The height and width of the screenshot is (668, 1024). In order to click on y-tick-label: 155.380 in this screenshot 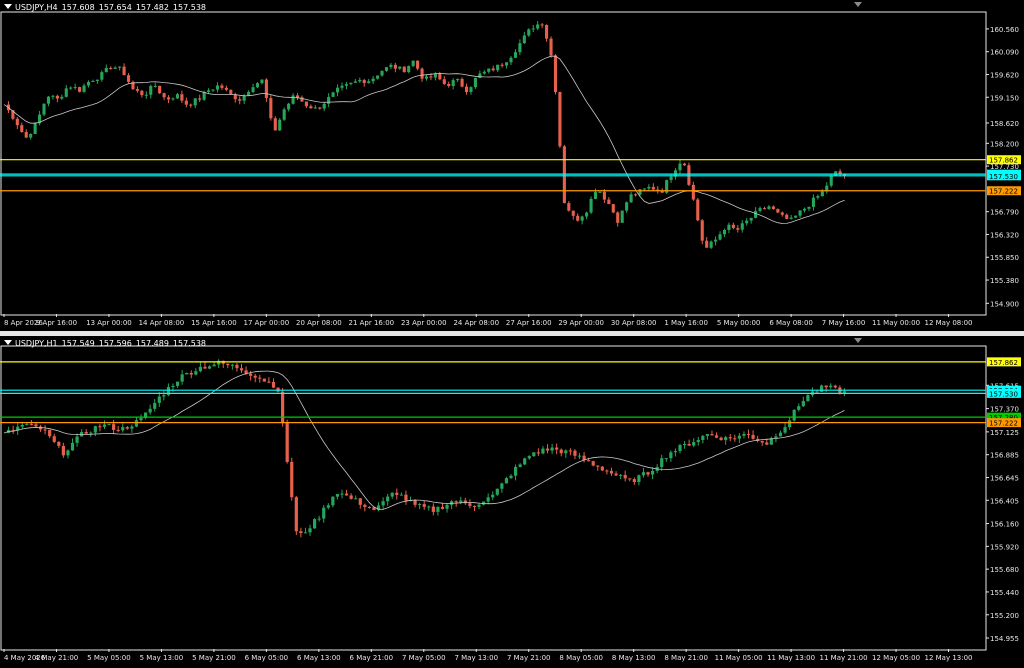, I will do `click(1004, 281)`.